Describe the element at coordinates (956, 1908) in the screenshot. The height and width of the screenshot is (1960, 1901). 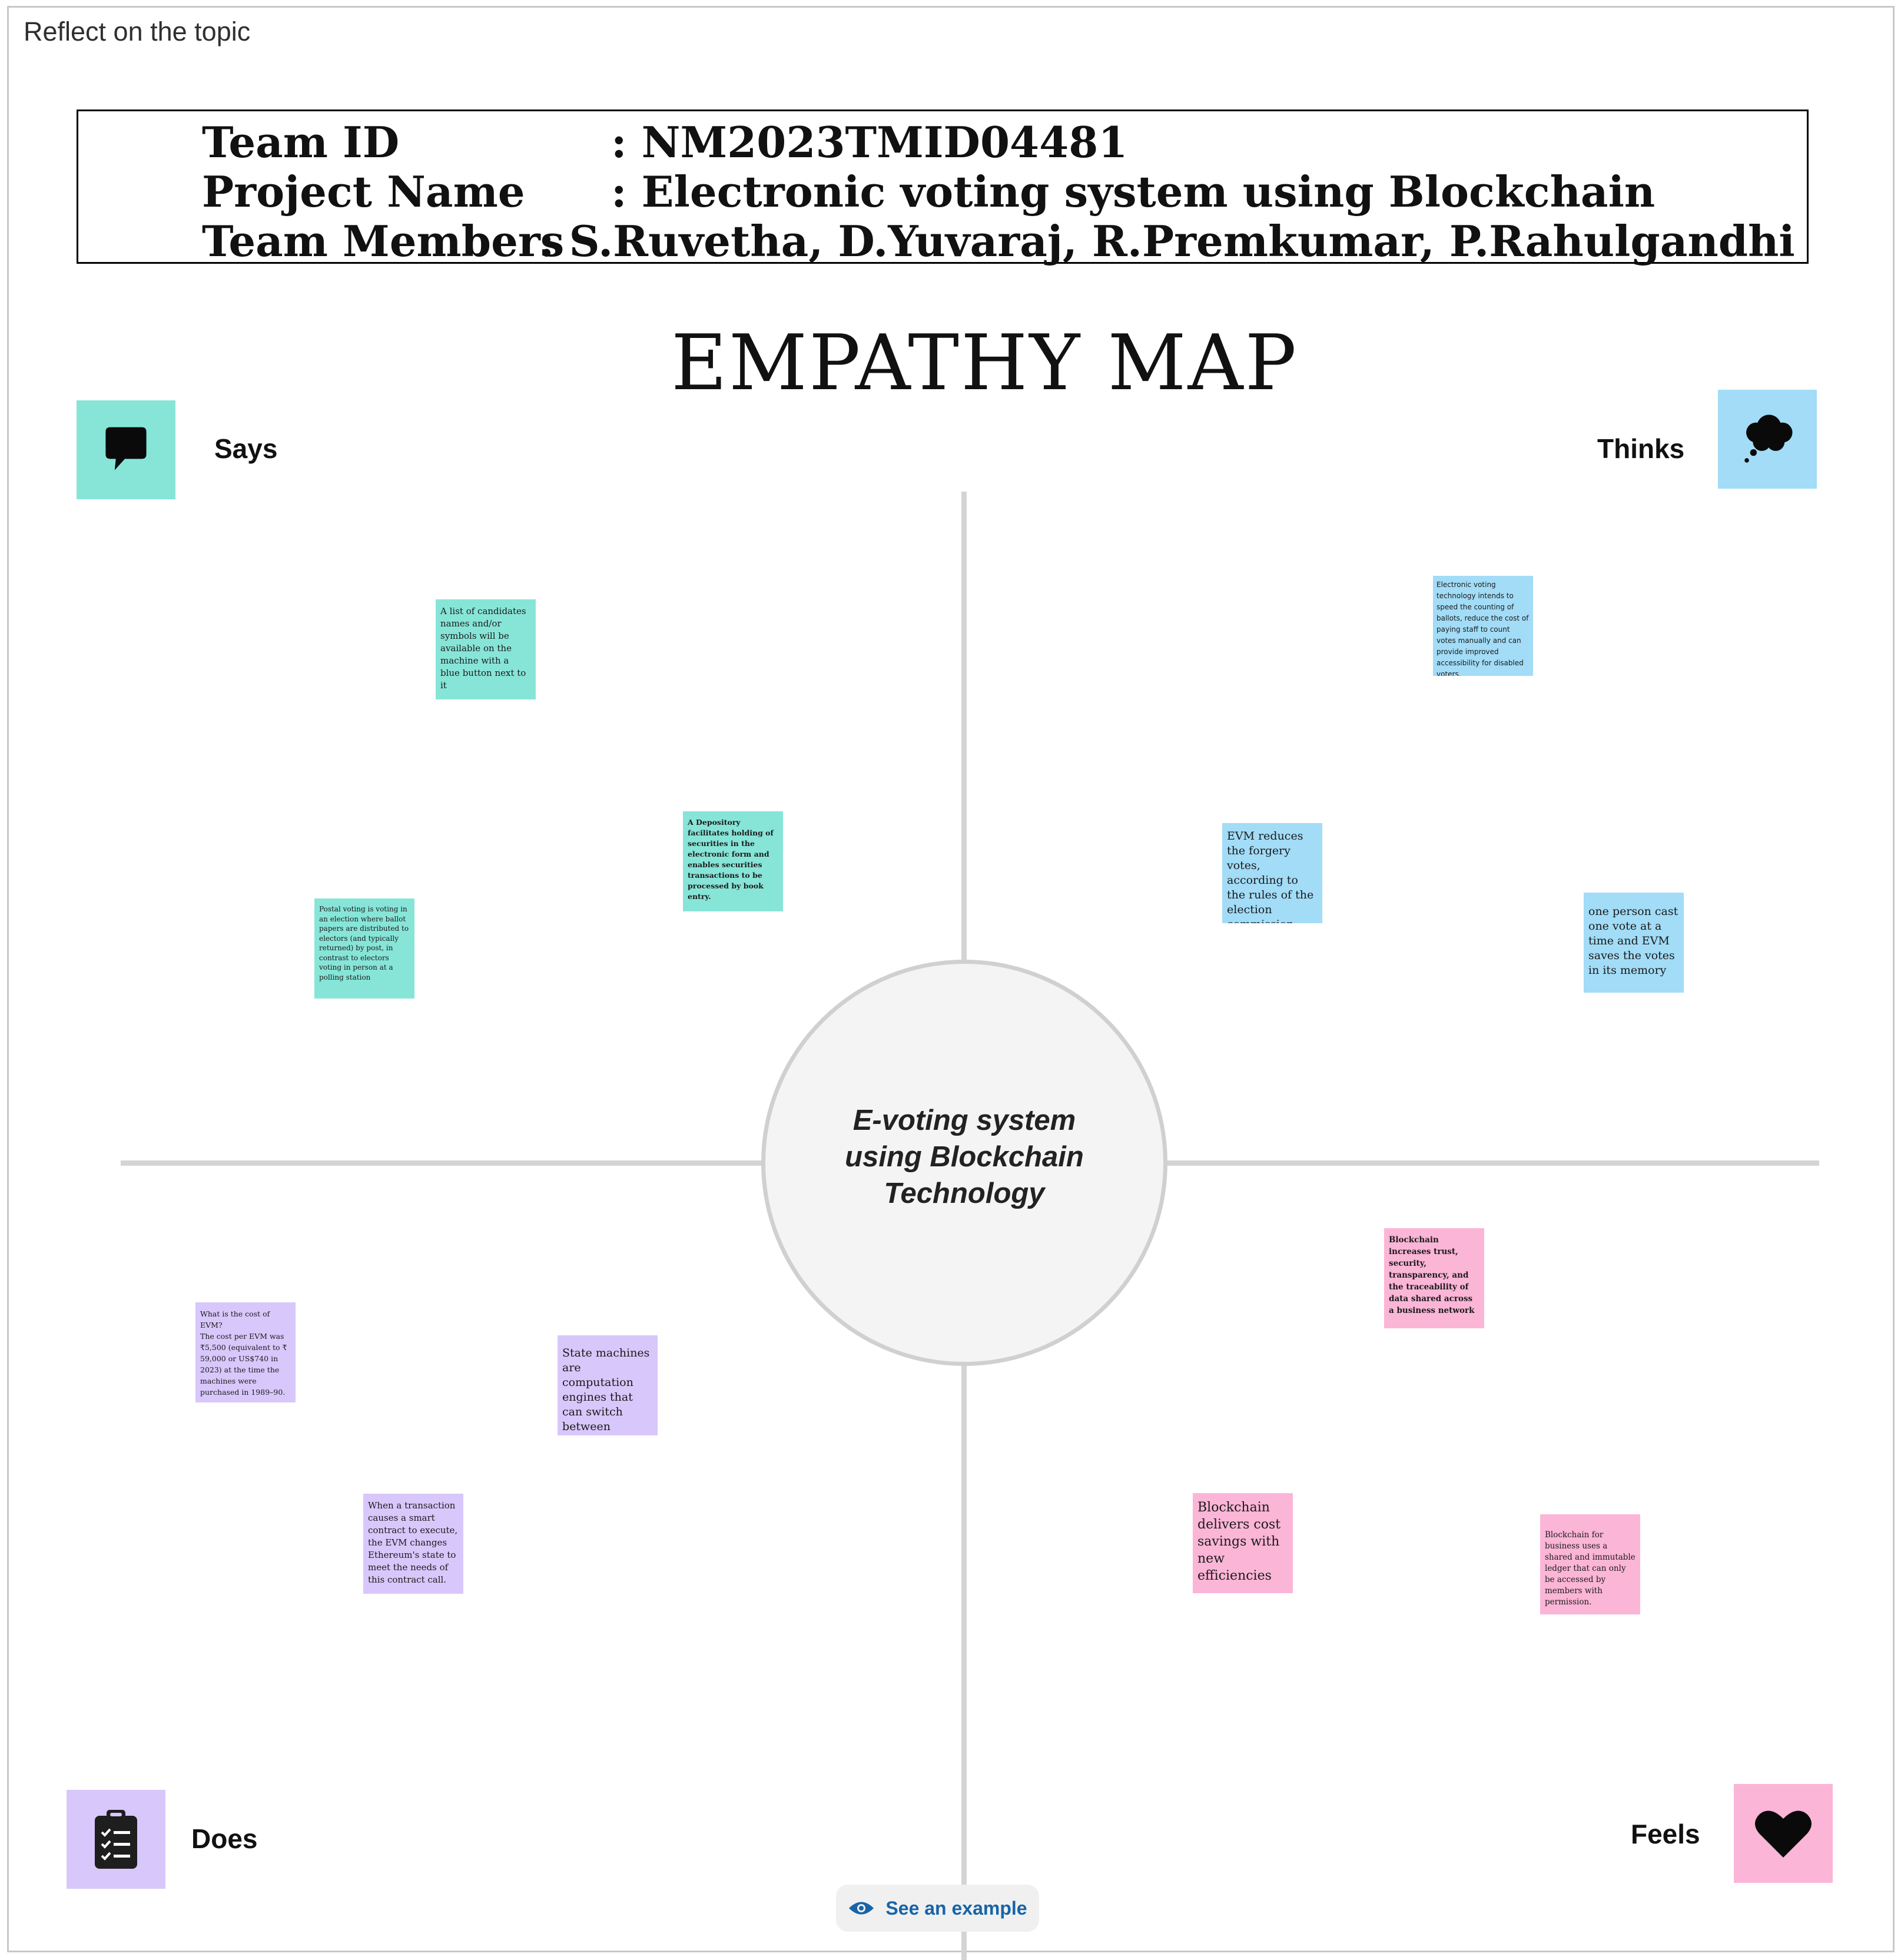
I see `see-example-label: See an example` at that location.